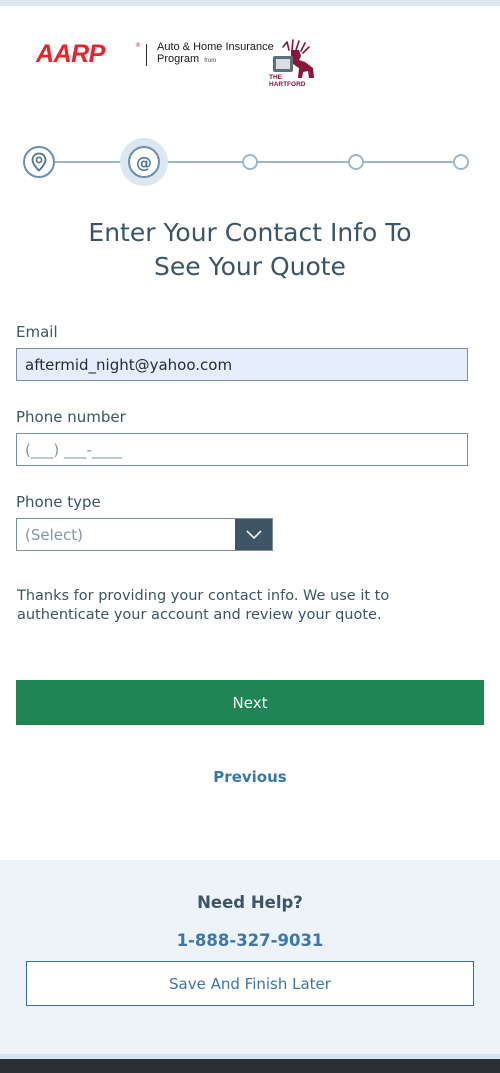 The image size is (500, 1073). Describe the element at coordinates (242, 364) in the screenshot. I see `email-field: aftermid_night@yahoo.com` at that location.